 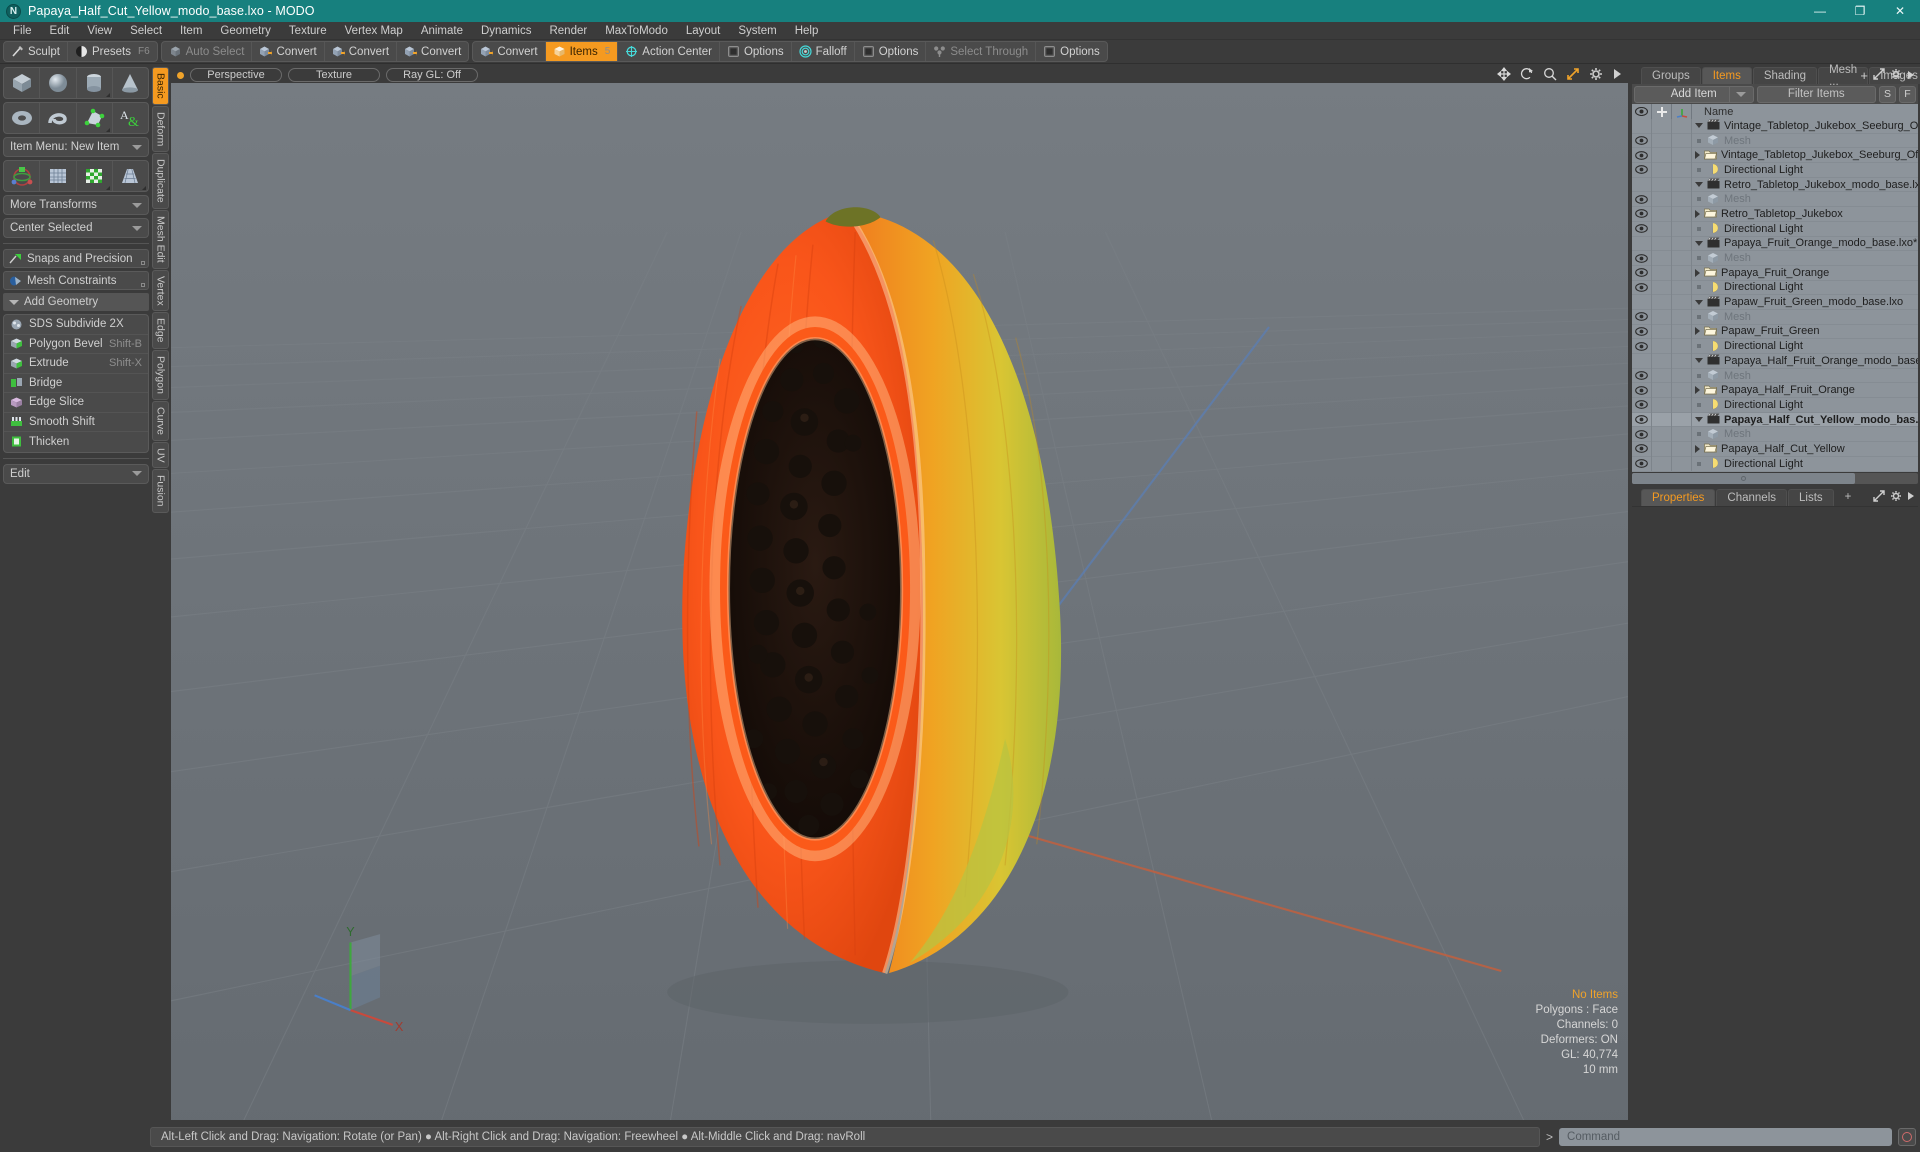 What do you see at coordinates (160, 374) in the screenshot?
I see `vertical-tab-polygon: Polygon` at bounding box center [160, 374].